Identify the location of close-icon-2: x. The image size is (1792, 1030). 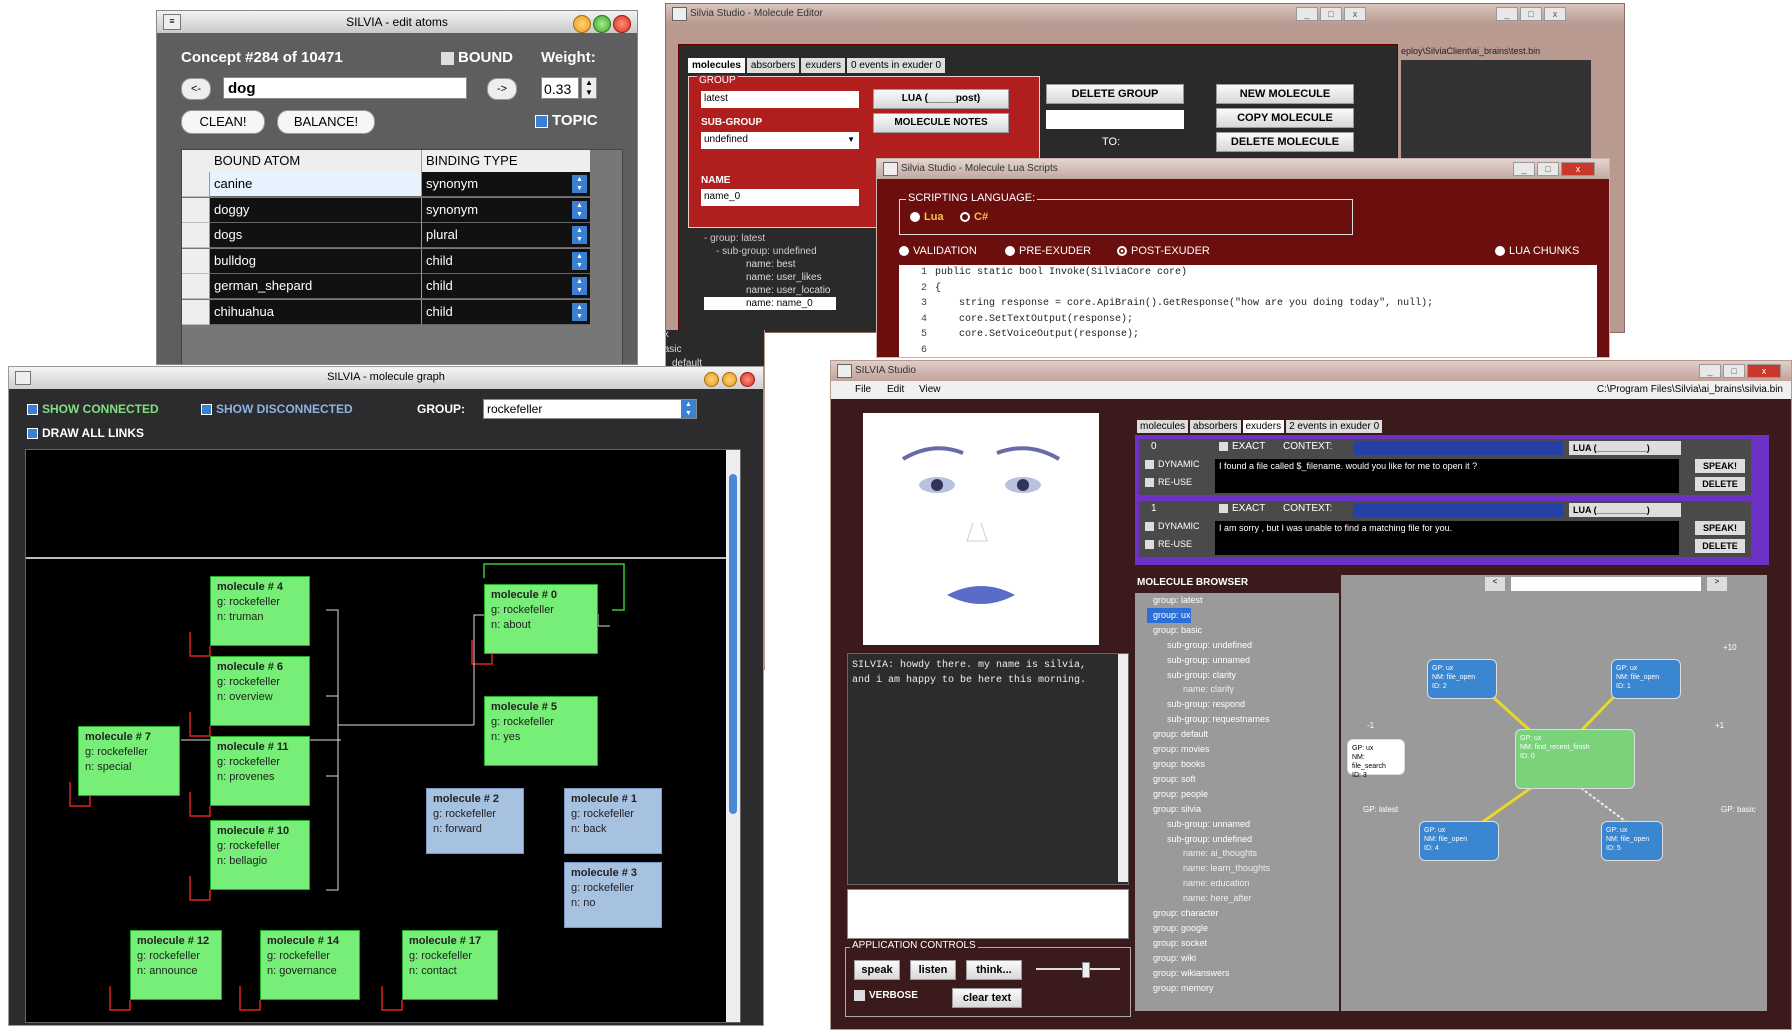
(1555, 14).